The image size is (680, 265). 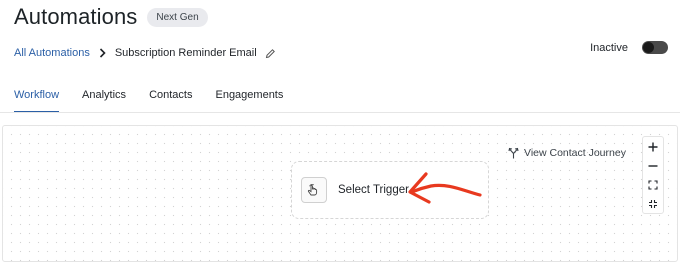 I want to click on minus-icon, so click(x=653, y=165).